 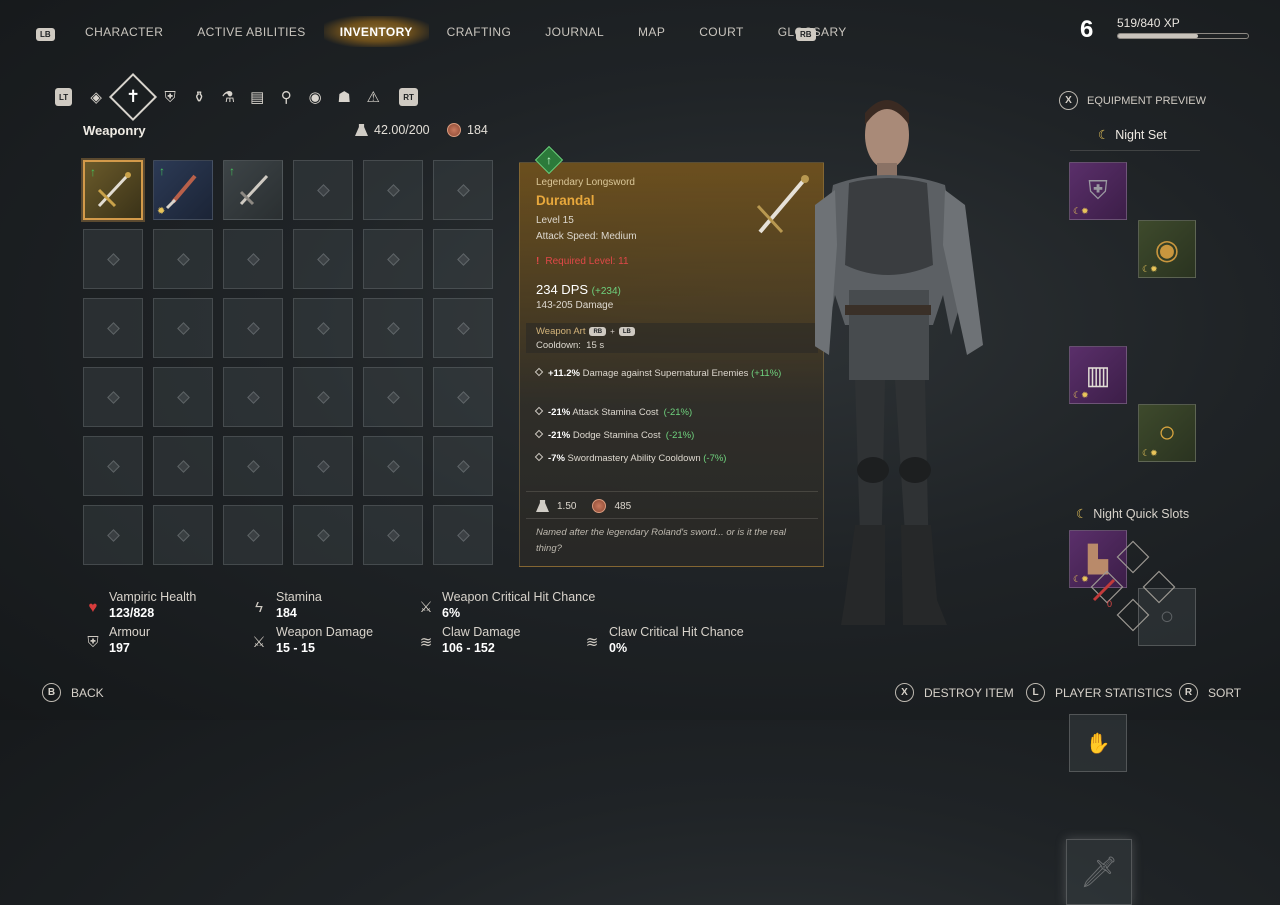 I want to click on amulet-icon: ◉, so click(x=1167, y=249).